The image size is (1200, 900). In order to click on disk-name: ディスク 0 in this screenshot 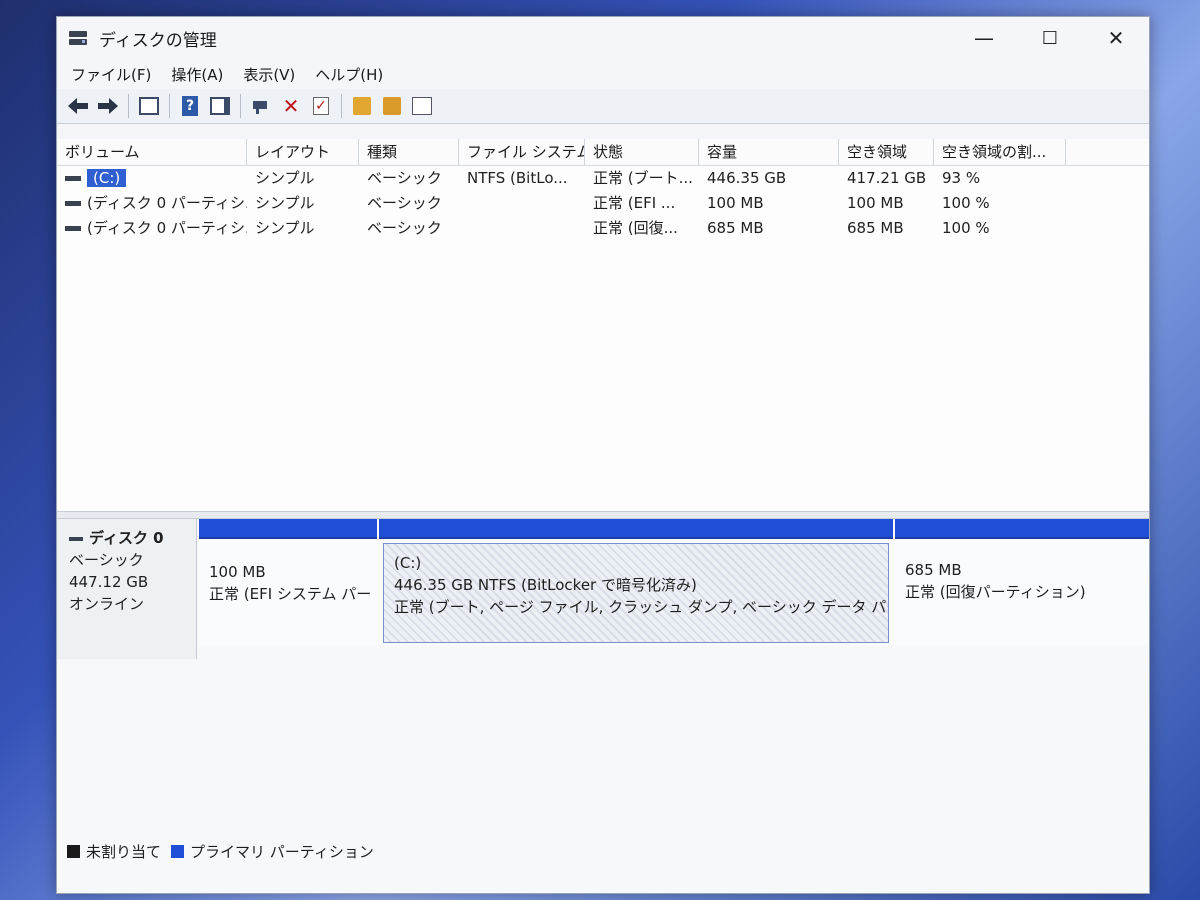, I will do `click(126, 538)`.